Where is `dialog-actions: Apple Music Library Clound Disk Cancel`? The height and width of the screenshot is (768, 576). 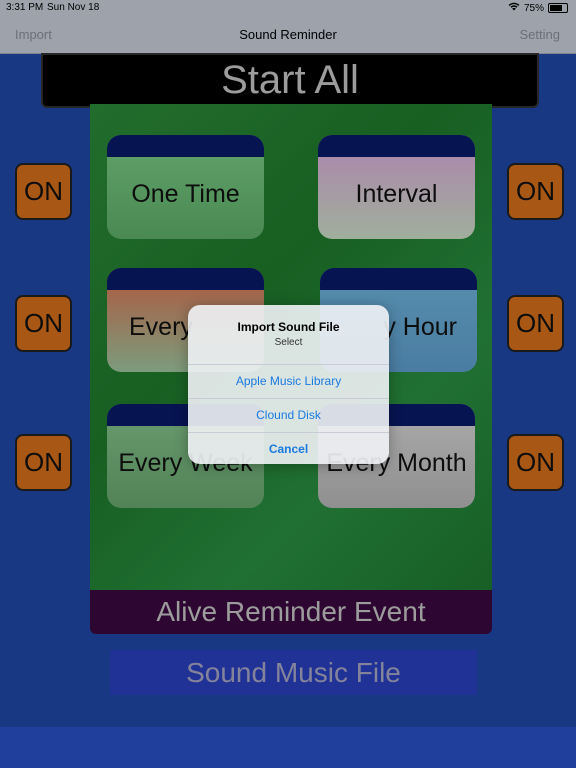
dialog-actions: Apple Music Library Clound Disk Cancel is located at coordinates (288, 414).